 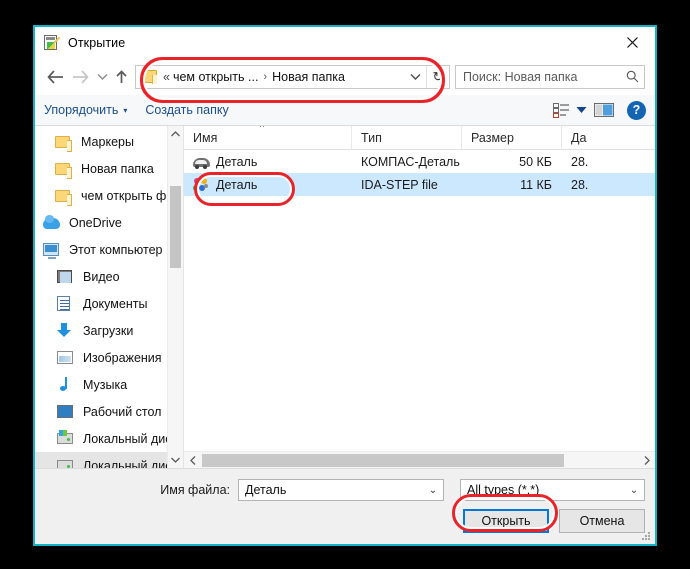 I want to click on resize-grip, so click(x=647, y=537).